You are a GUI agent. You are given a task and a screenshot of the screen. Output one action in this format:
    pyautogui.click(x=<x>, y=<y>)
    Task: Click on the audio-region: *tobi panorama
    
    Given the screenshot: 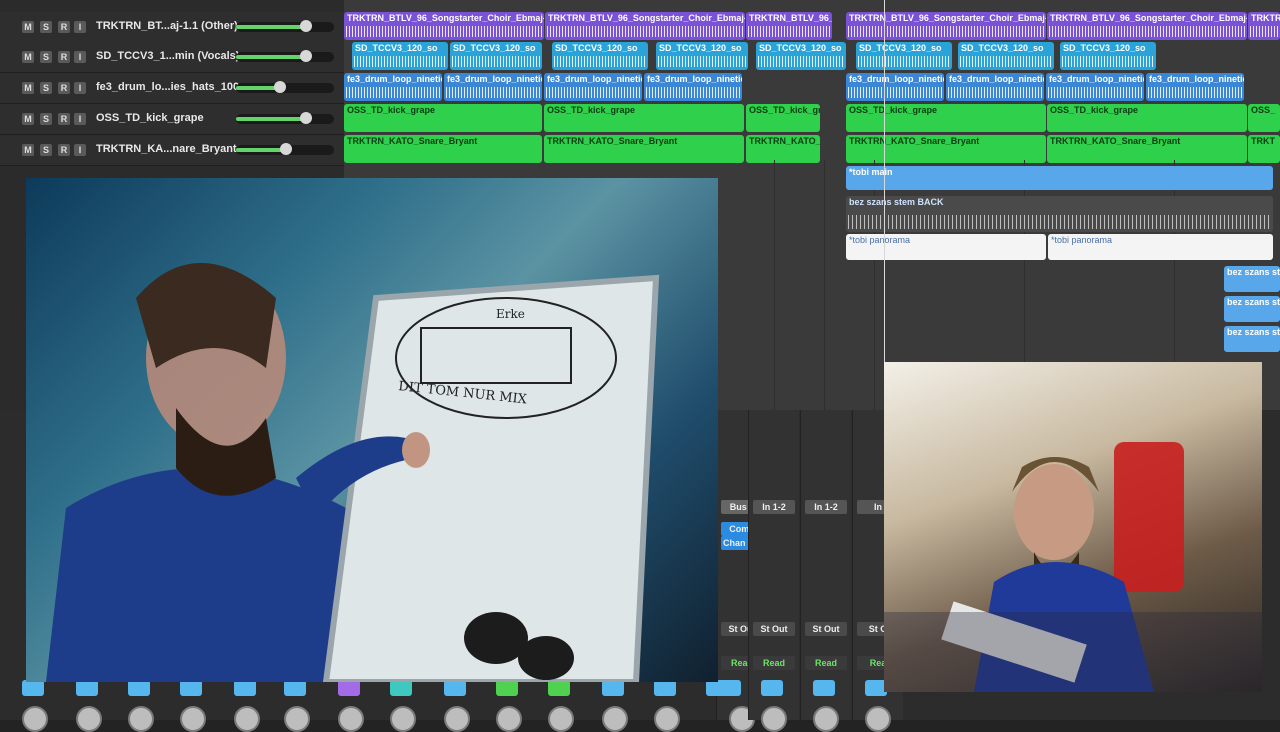 What is the action you would take?
    pyautogui.click(x=946, y=247)
    